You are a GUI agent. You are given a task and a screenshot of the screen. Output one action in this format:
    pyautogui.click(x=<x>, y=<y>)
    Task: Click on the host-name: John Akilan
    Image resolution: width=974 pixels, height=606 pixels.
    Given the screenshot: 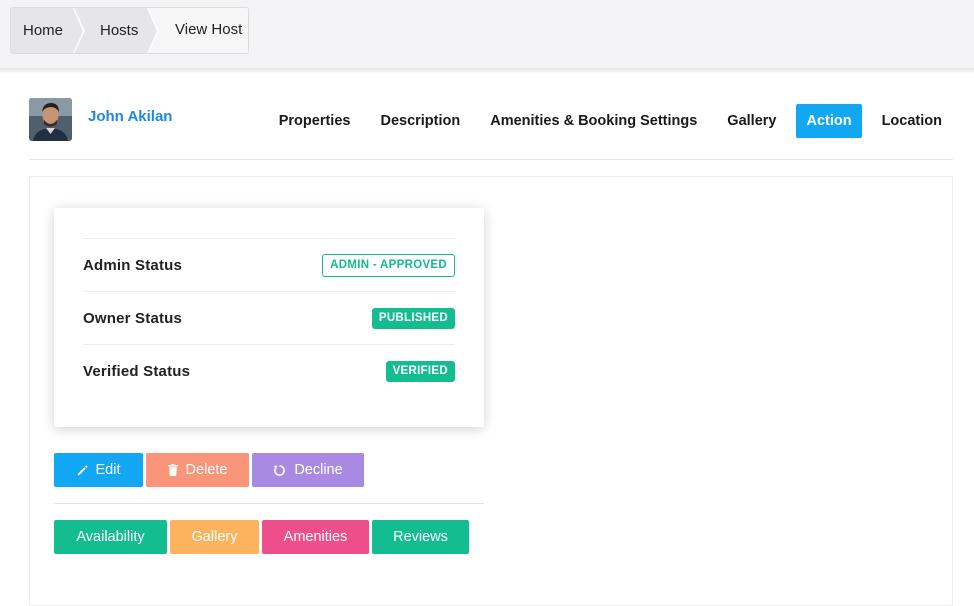 What is the action you would take?
    pyautogui.click(x=130, y=116)
    